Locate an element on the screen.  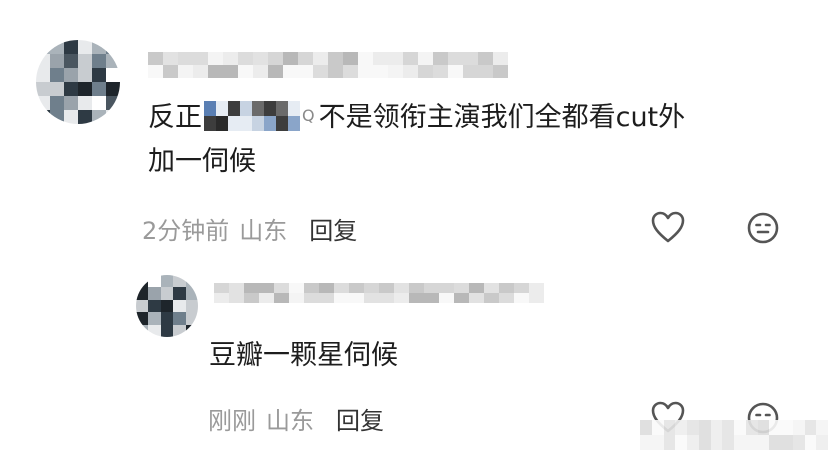
comment-text: 反正 Q 不是领衔主演我们全都看cut外 加一伺候 is located at coordinates (416, 140).